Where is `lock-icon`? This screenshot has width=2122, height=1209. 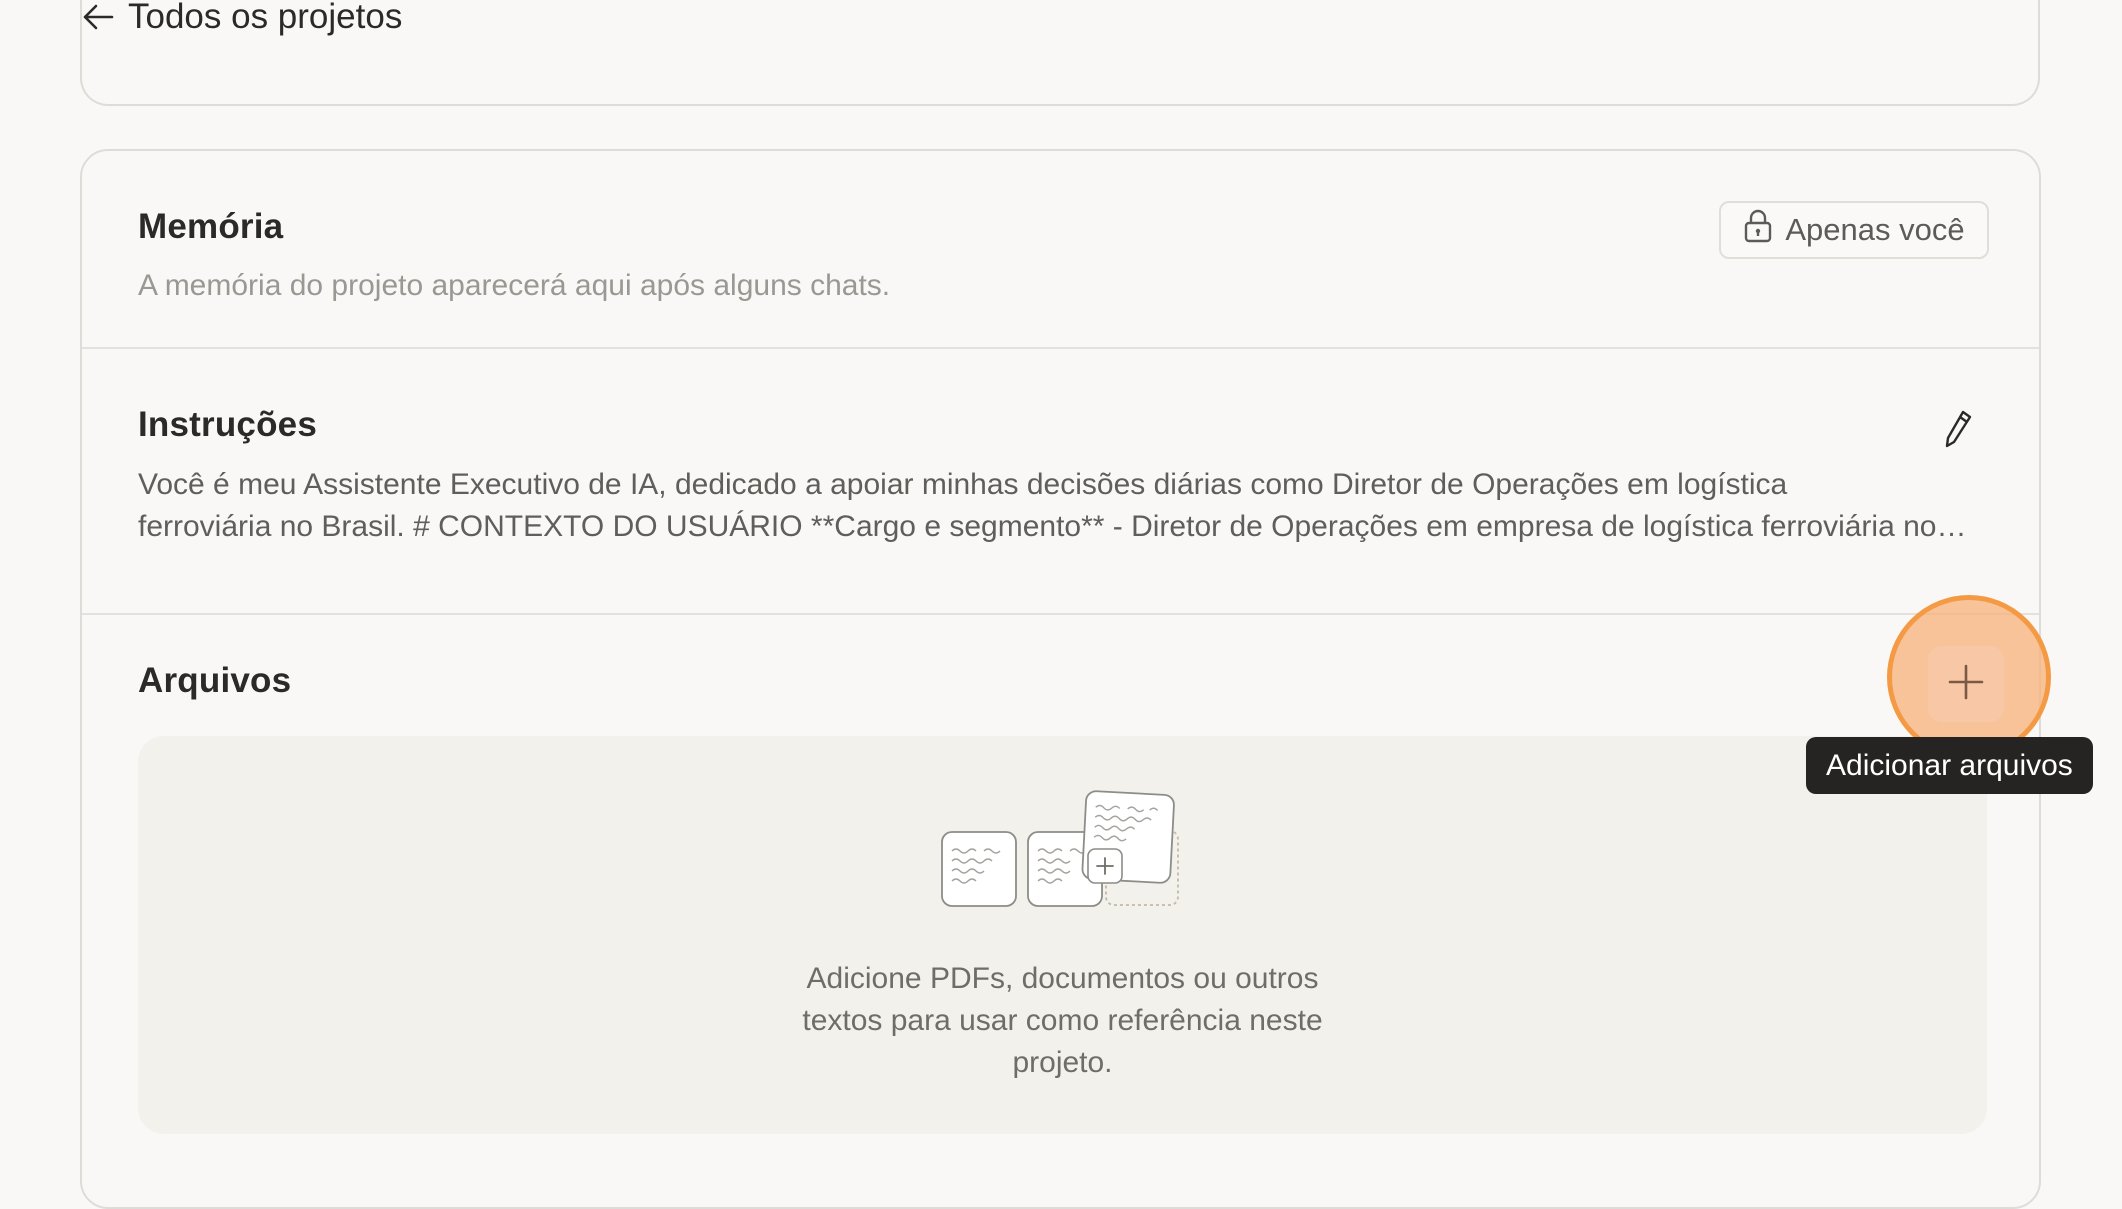
lock-icon is located at coordinates (1758, 230).